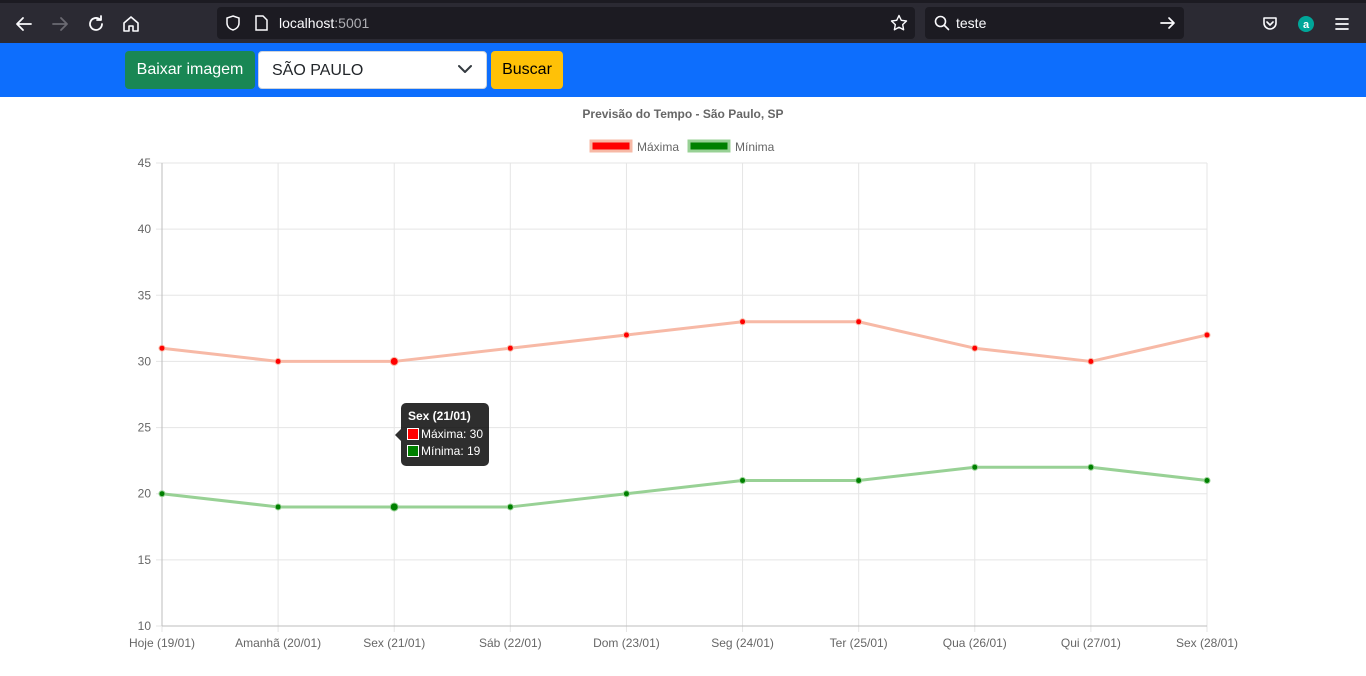  I want to click on tooltip-min-text: Mínima: 19, so click(451, 451).